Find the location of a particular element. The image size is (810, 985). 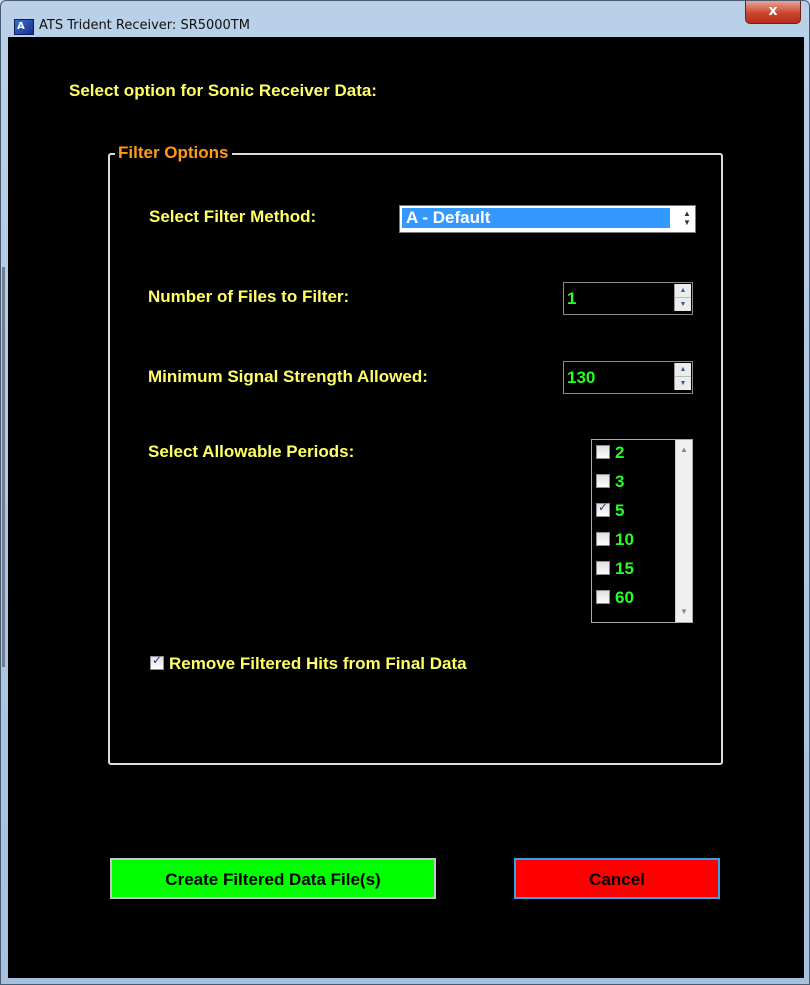

window-left-border is located at coordinates (4, 507).